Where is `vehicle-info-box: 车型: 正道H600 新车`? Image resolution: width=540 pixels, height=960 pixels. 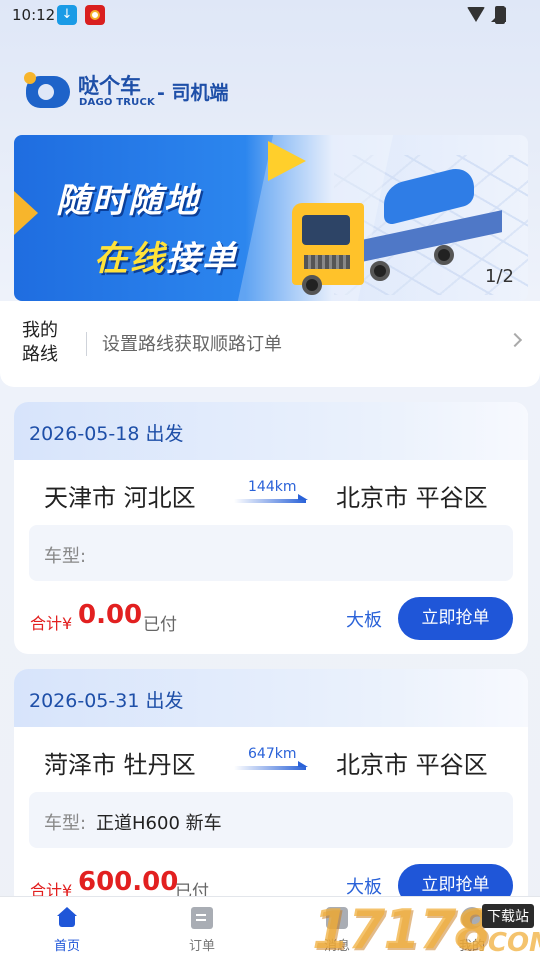 vehicle-info-box: 车型: 正道H600 新车 is located at coordinates (271, 820).